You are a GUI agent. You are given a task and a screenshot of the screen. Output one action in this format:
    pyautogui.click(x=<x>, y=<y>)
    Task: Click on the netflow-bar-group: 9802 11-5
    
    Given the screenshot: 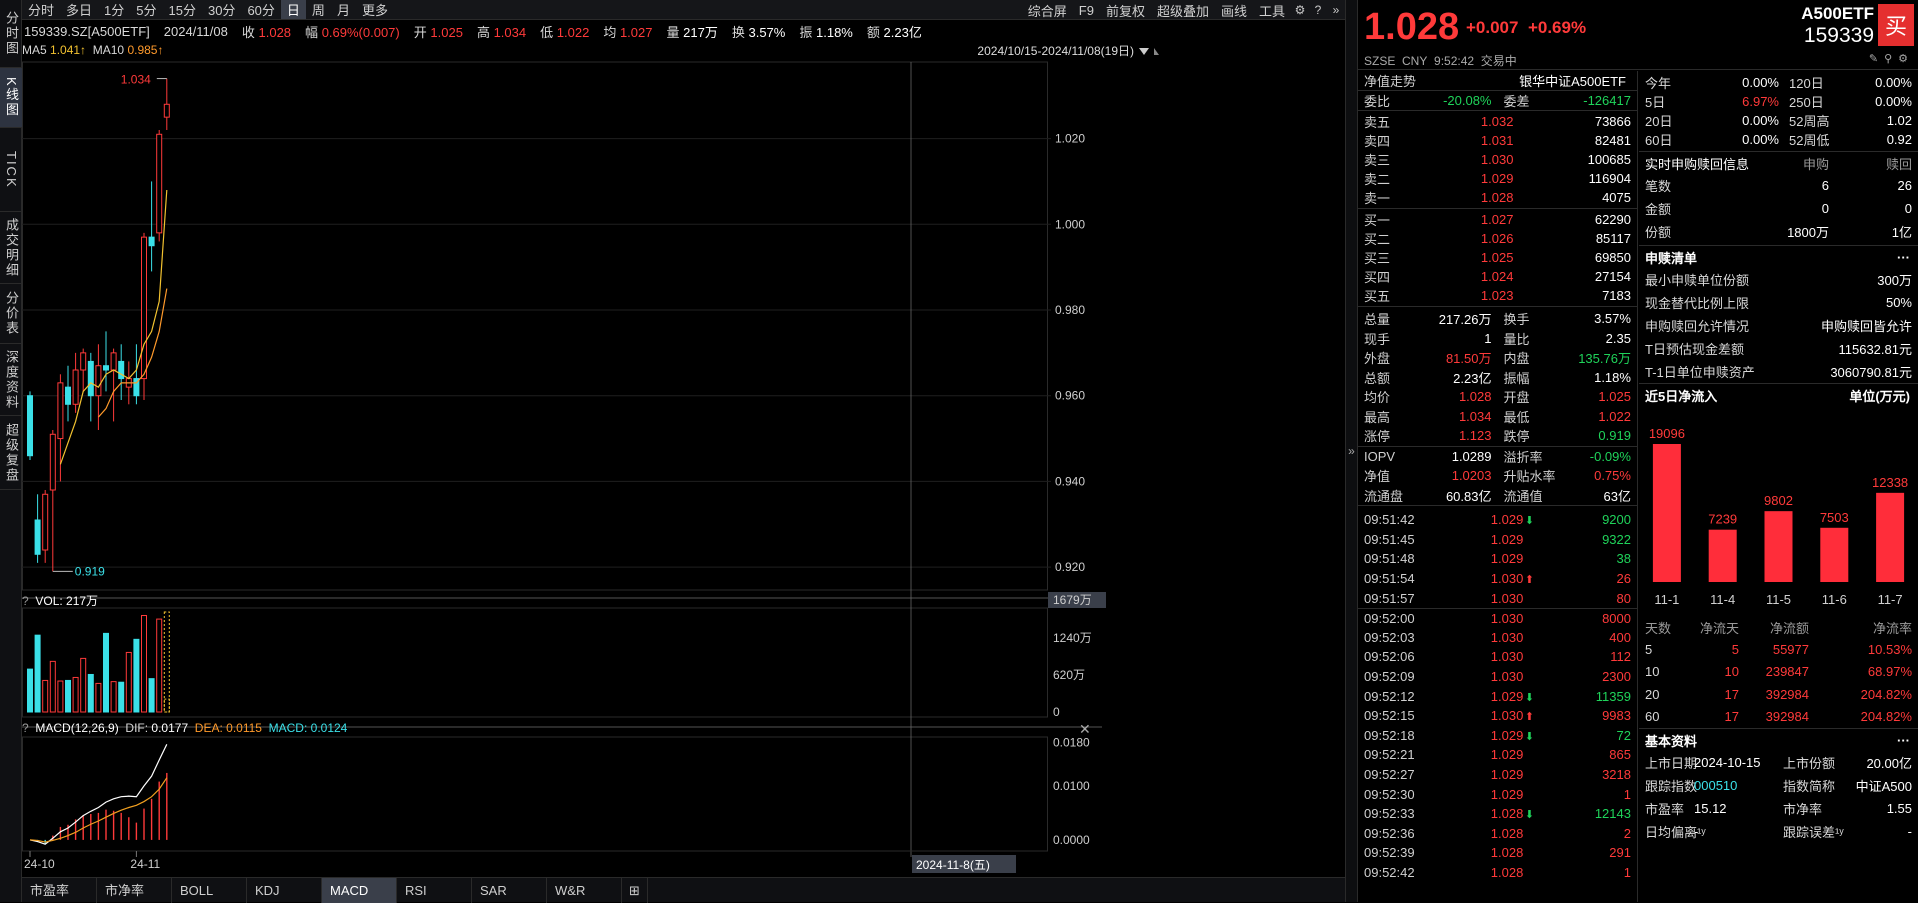 What is the action you would take?
    pyautogui.click(x=1778, y=550)
    